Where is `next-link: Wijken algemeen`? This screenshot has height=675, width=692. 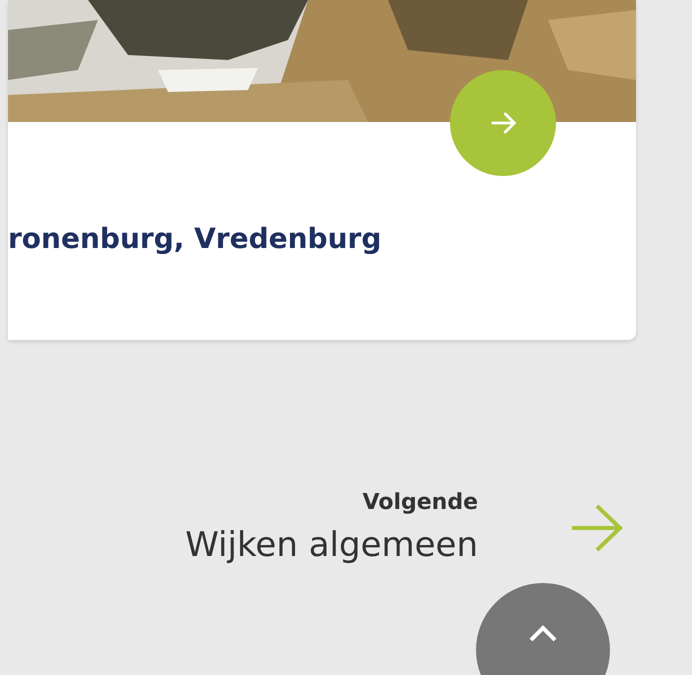 next-link: Wijken algemeen is located at coordinates (331, 545).